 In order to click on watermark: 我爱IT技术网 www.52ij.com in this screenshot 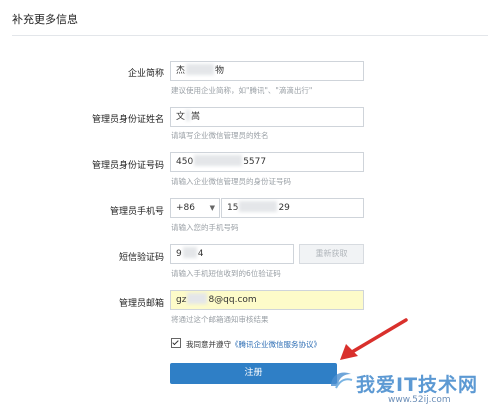, I will do `click(413, 390)`.